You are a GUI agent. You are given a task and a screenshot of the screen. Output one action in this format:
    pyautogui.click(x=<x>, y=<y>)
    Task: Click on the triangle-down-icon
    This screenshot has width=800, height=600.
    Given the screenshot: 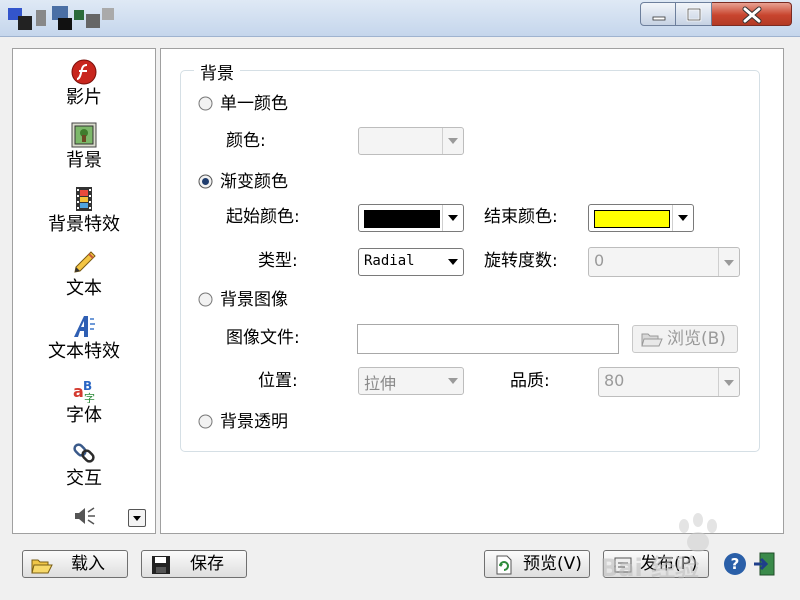 What is the action you would take?
    pyautogui.click(x=137, y=518)
    